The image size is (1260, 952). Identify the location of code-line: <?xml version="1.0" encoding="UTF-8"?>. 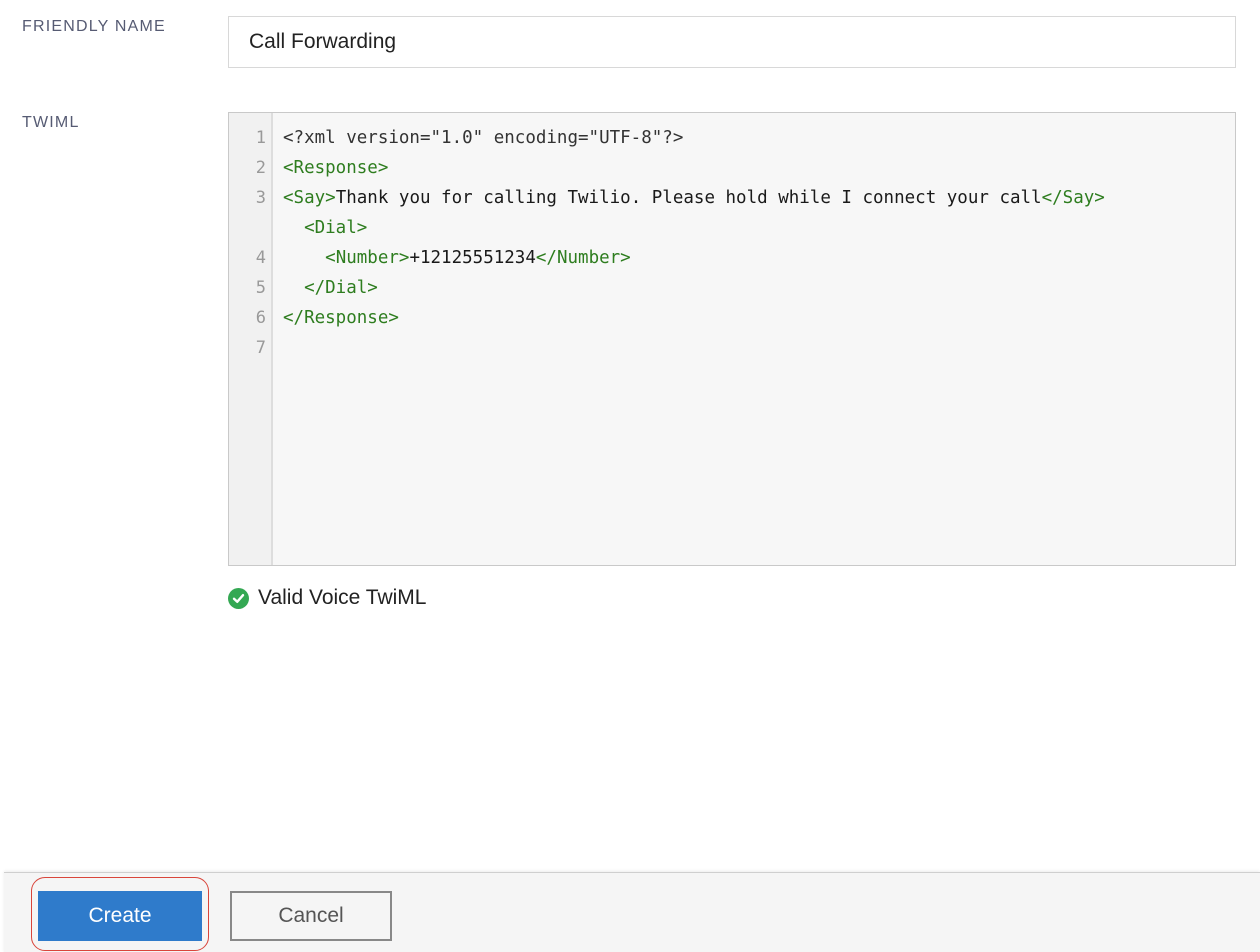
(703, 138).